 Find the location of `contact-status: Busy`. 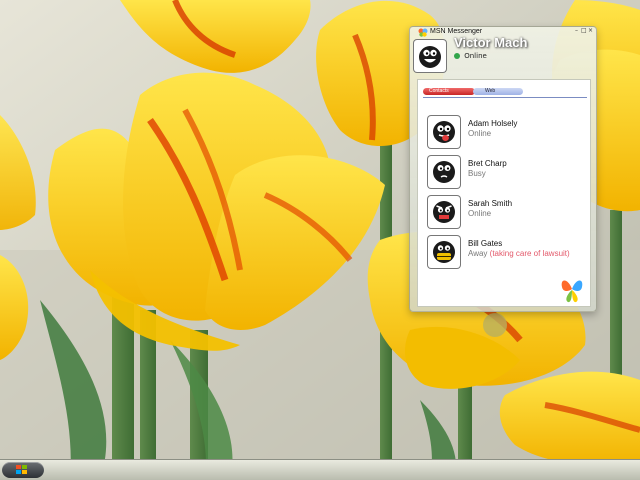

contact-status: Busy is located at coordinates (477, 173).